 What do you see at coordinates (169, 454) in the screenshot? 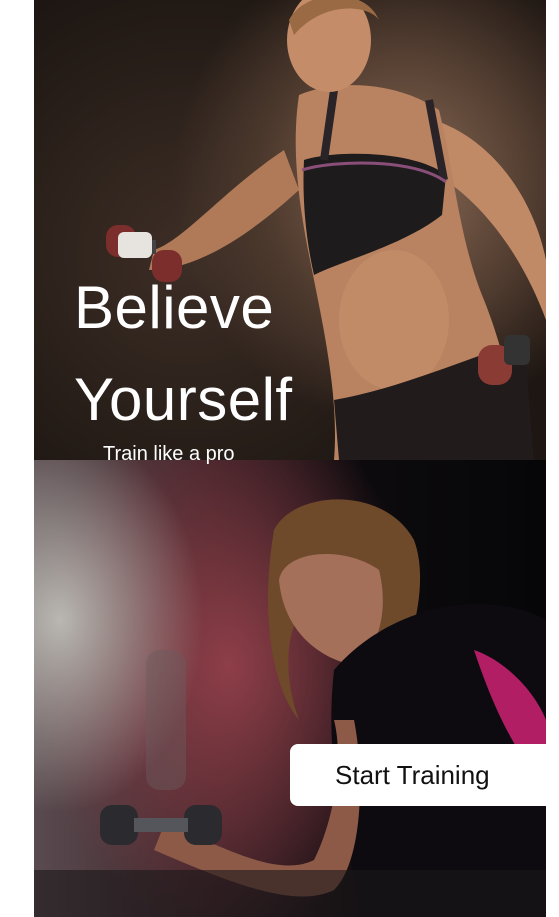
I see `hero-subtitle: Train like a pro` at bounding box center [169, 454].